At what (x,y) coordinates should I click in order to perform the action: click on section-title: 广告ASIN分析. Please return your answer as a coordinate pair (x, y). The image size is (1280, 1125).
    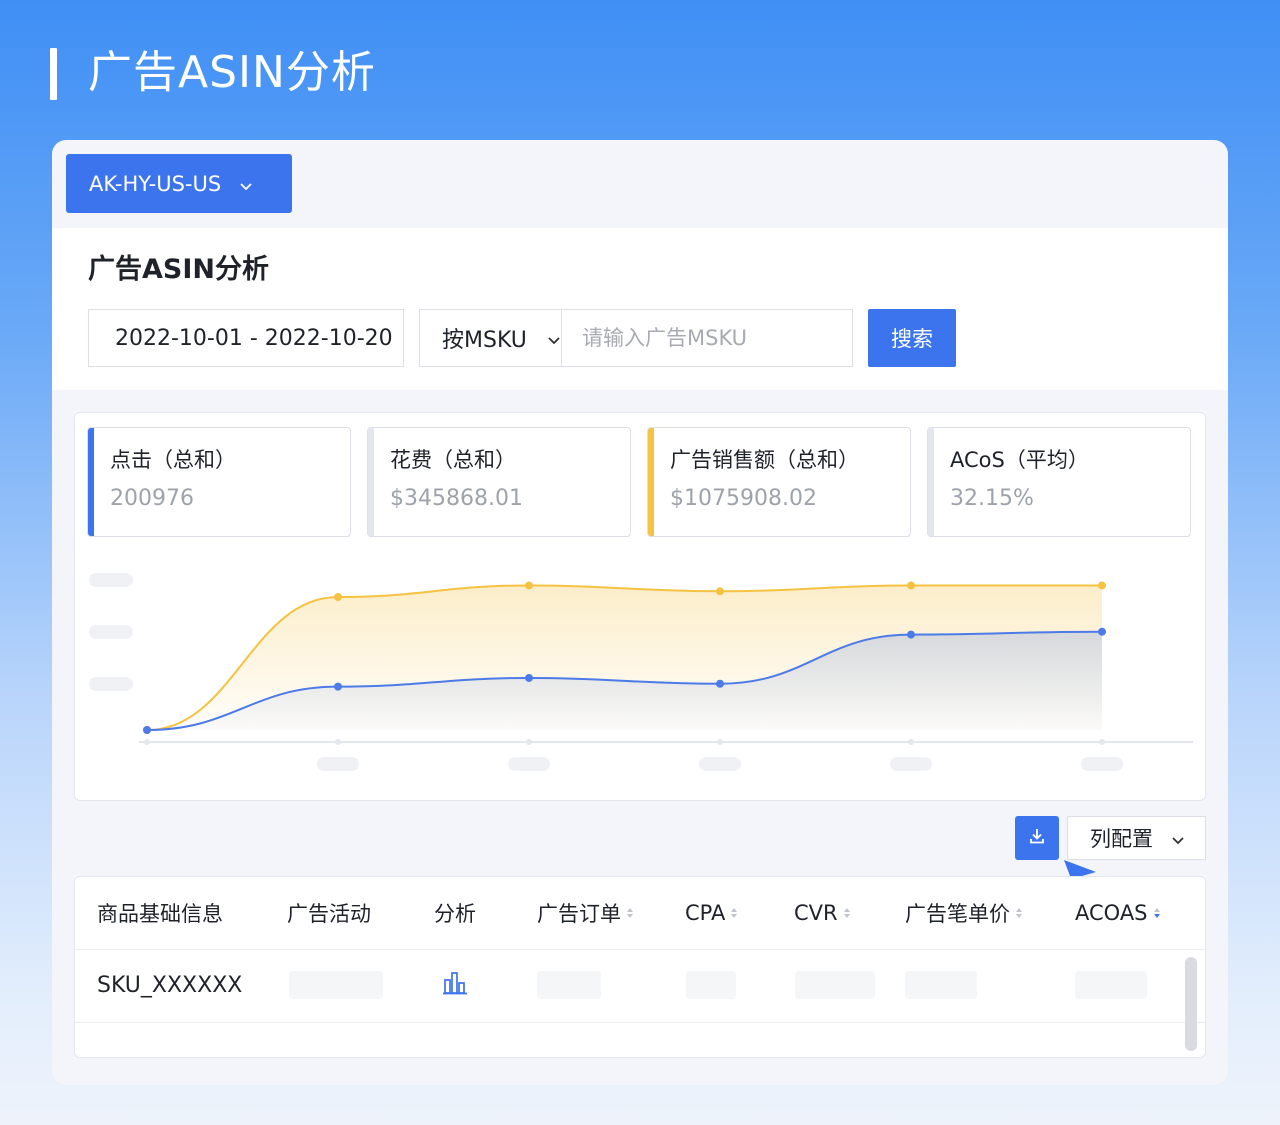
    Looking at the image, I should click on (178, 269).